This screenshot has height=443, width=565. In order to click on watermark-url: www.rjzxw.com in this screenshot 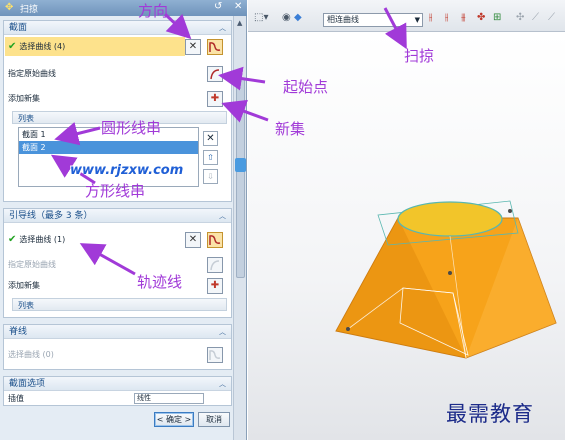, I will do `click(127, 170)`.